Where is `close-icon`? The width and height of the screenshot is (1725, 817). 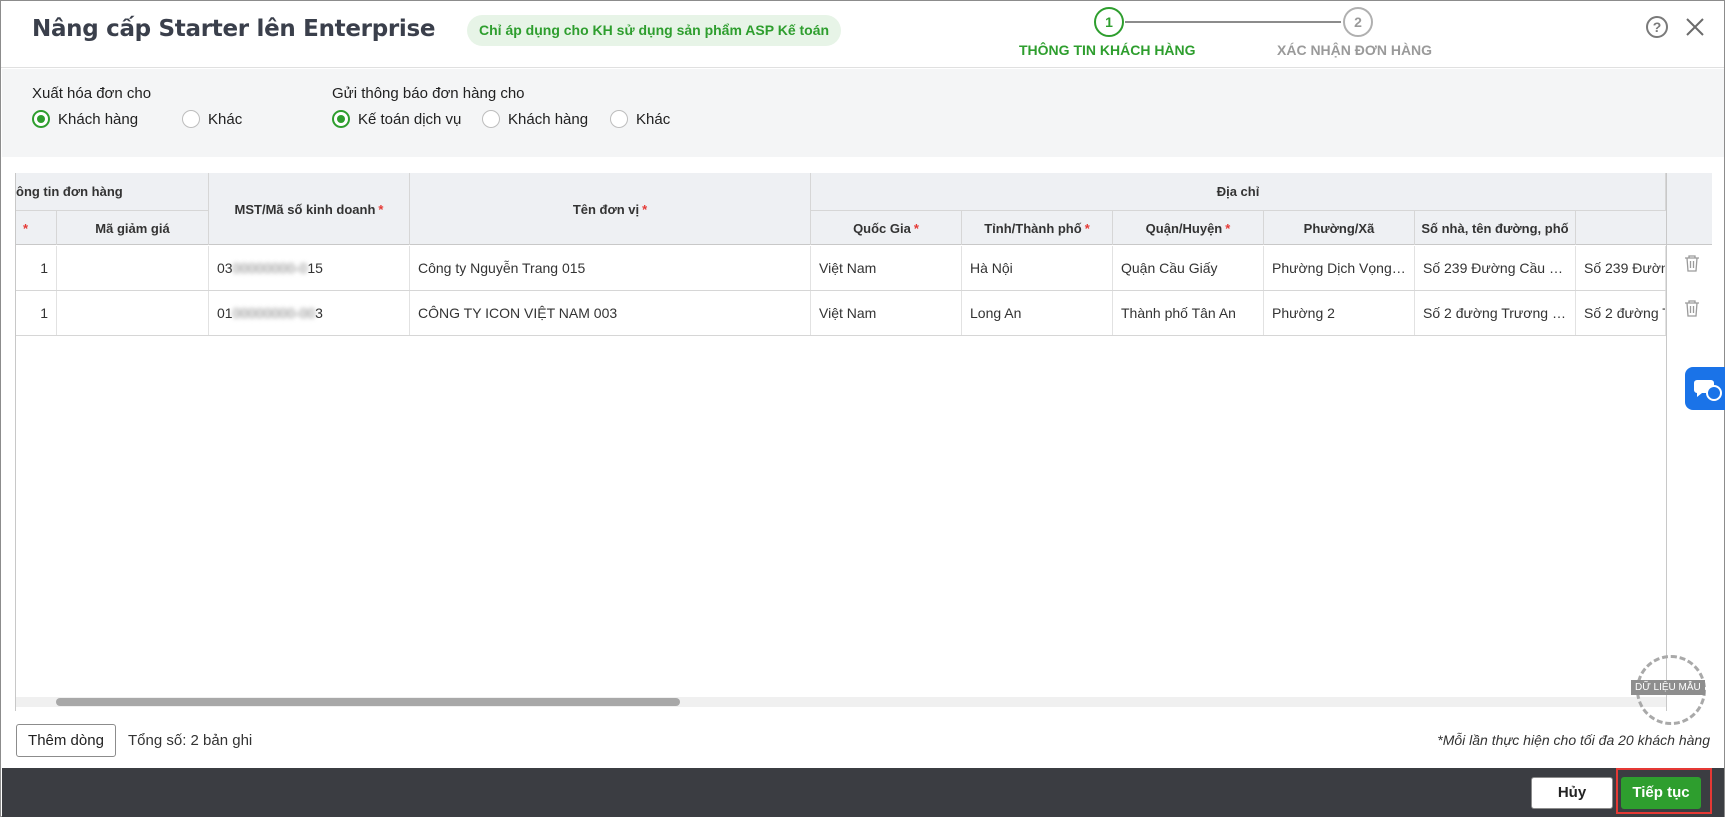
close-icon is located at coordinates (1695, 27).